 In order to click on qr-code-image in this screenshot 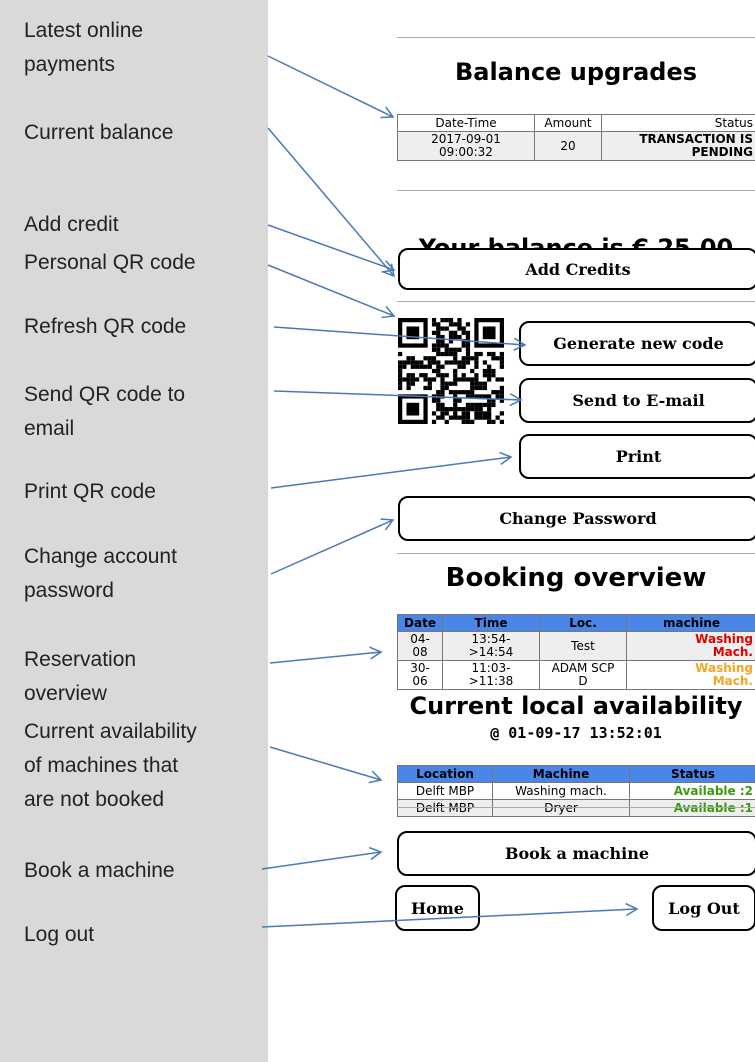, I will do `click(451, 371)`.